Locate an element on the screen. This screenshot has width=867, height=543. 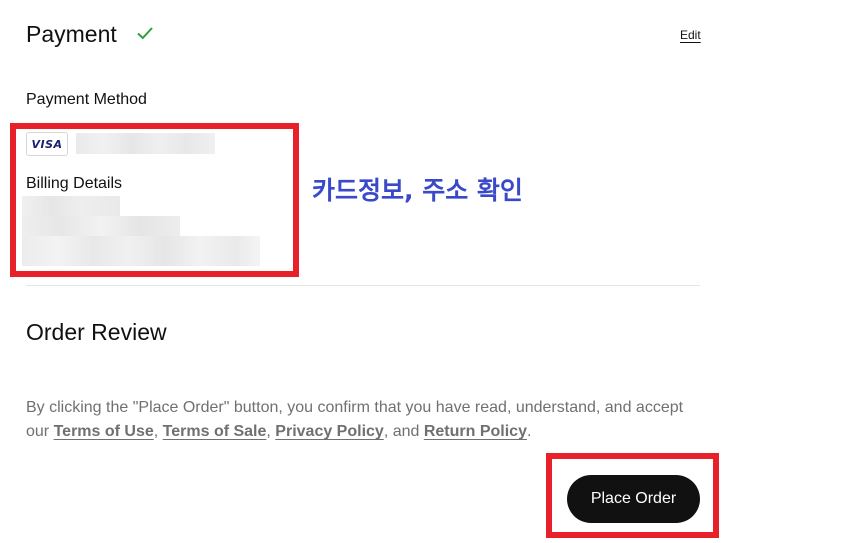
terms-of-sale-link: Terms of Sale is located at coordinates (215, 431).